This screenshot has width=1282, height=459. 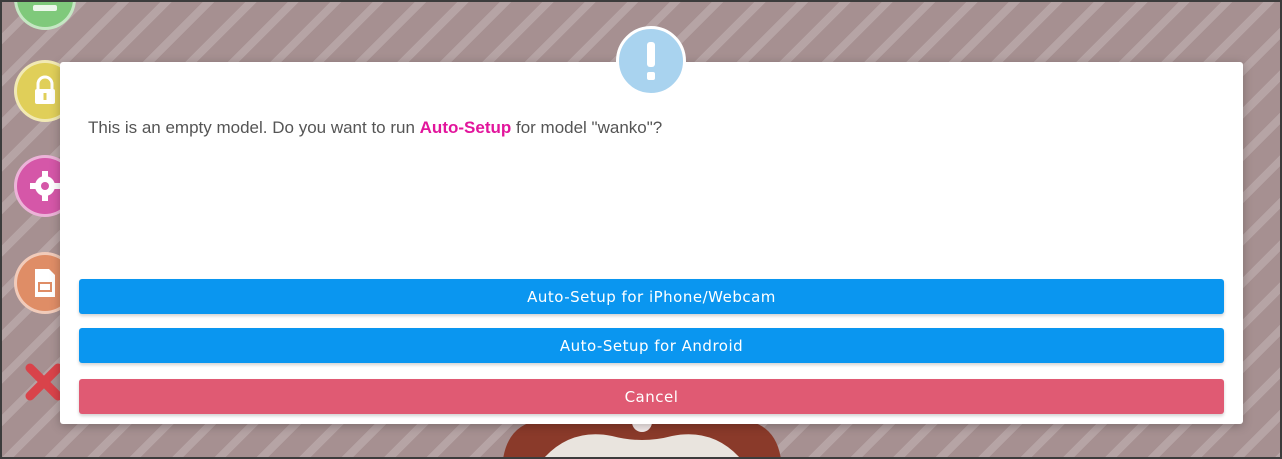 What do you see at coordinates (45, 283) in the screenshot?
I see `load-file-icon` at bounding box center [45, 283].